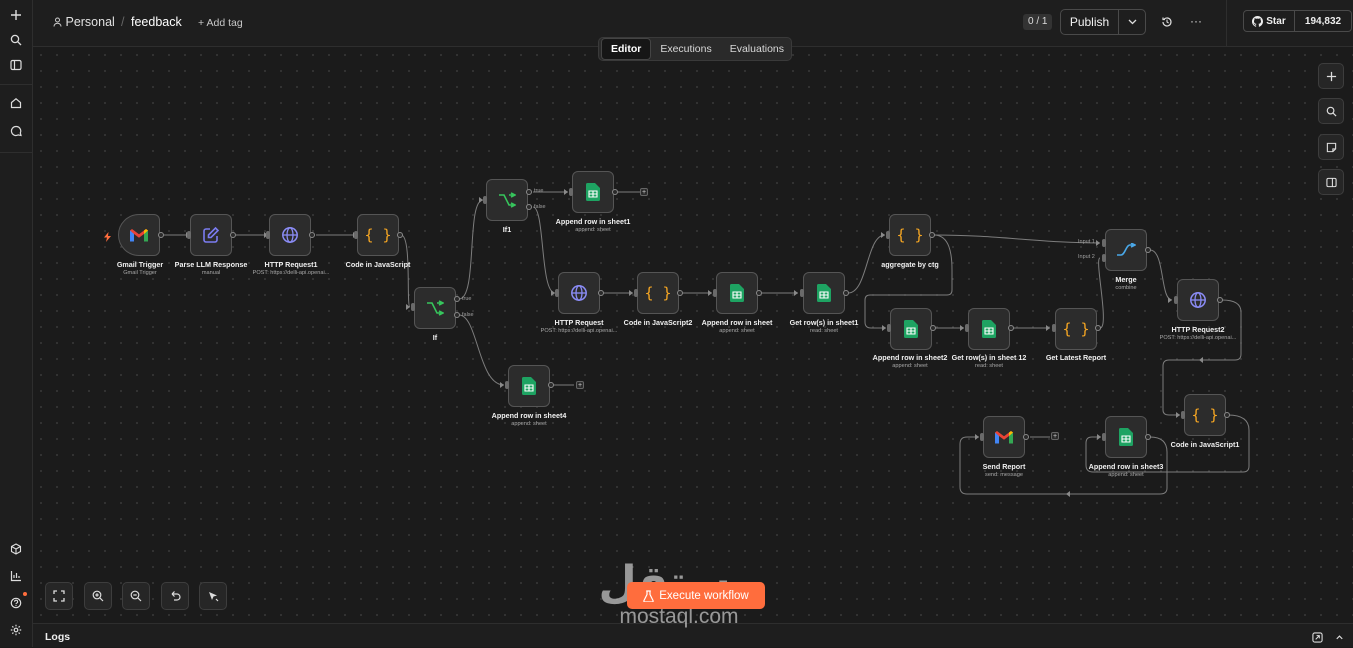 The height and width of the screenshot is (648, 1353). Describe the element at coordinates (1331, 182) in the screenshot. I see `toggle-panel-button` at that location.